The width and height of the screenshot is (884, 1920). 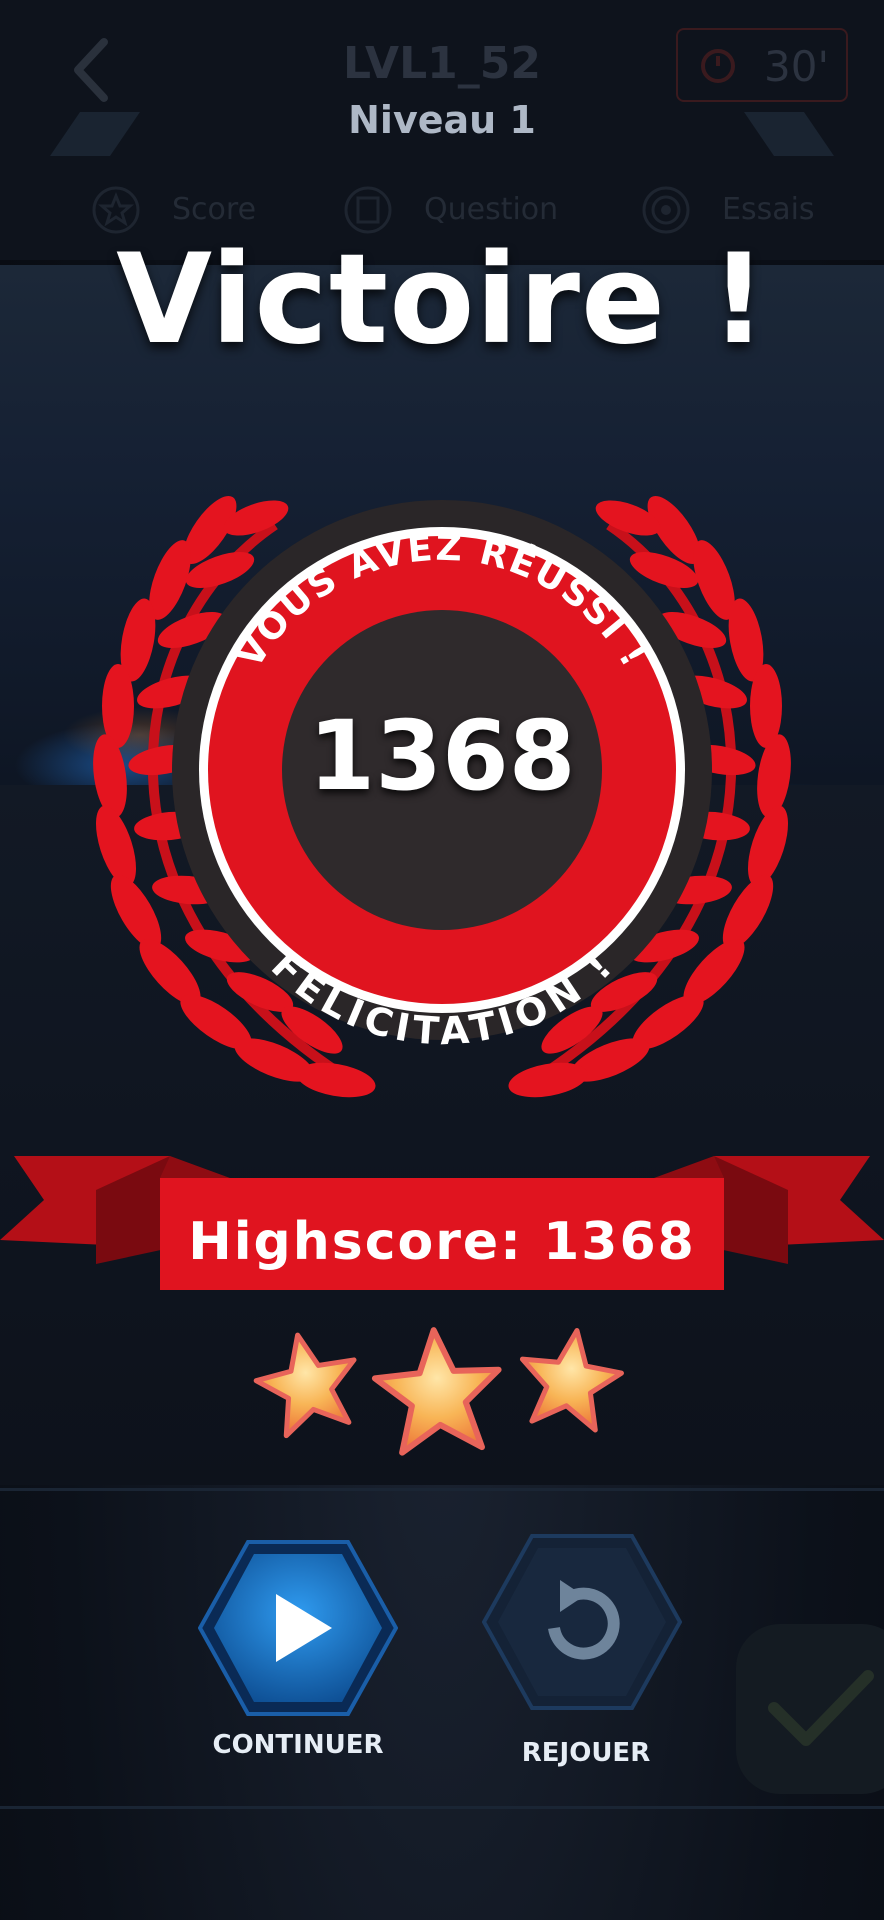 I want to click on checkmark-icon, so click(x=821, y=1708).